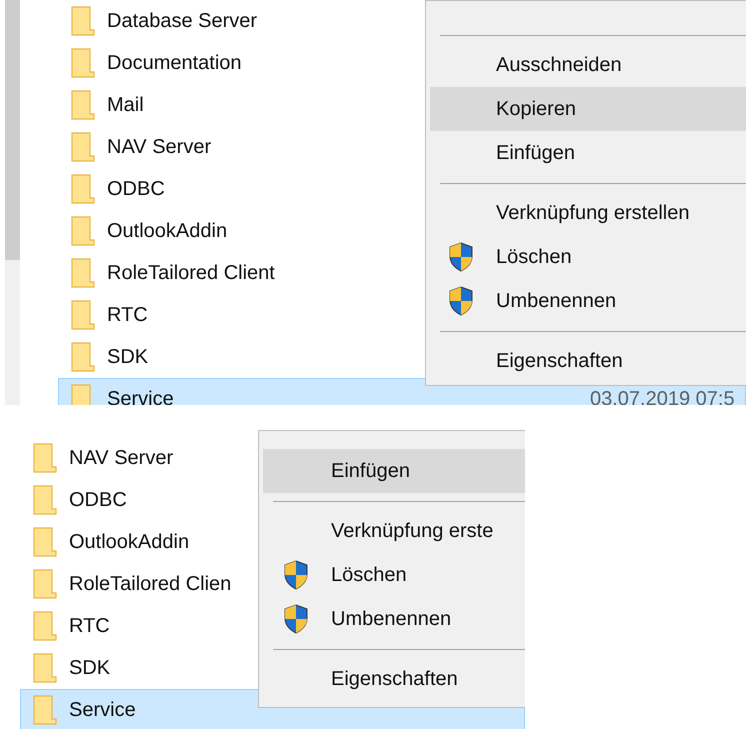 This screenshot has height=729, width=746. What do you see at coordinates (662, 396) in the screenshot?
I see `date-modified: 03.07.2019 07:5` at bounding box center [662, 396].